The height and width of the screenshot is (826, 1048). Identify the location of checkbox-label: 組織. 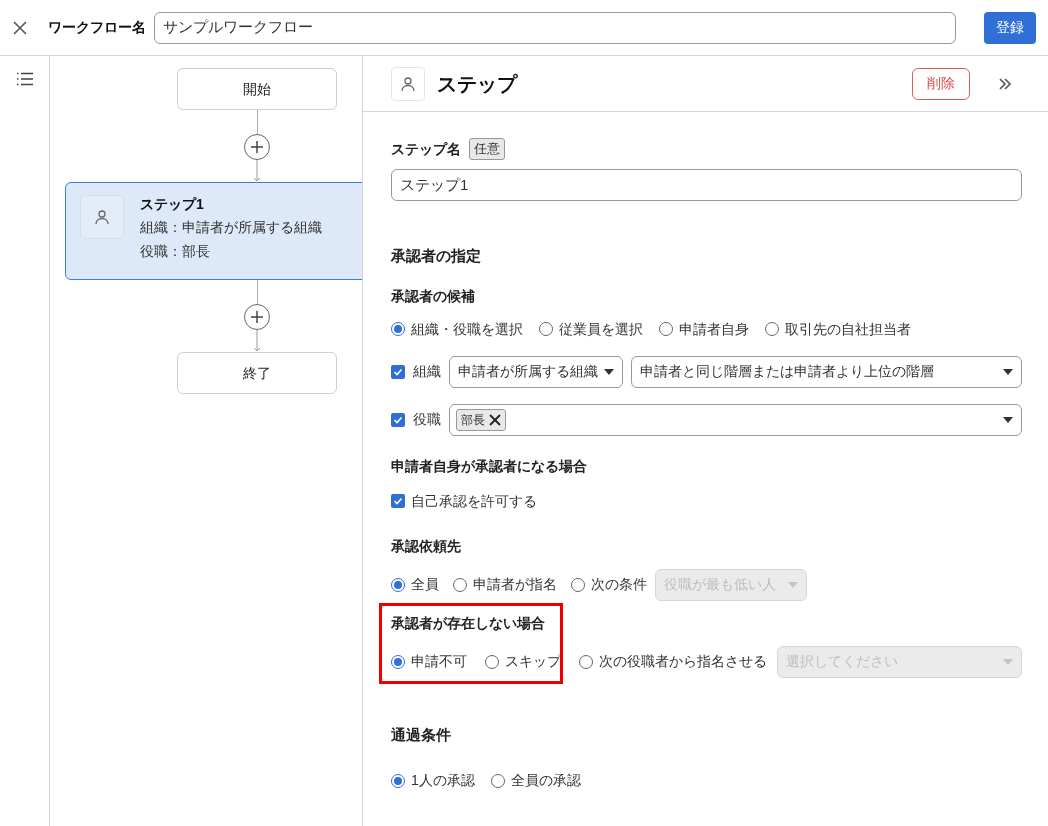
(427, 371).